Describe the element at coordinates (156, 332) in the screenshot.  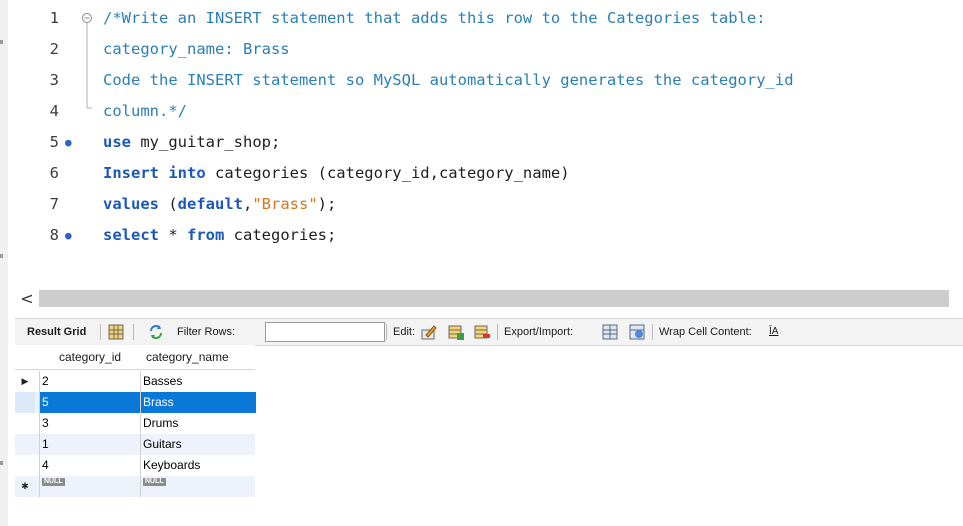
I see `refresh-icon` at that location.